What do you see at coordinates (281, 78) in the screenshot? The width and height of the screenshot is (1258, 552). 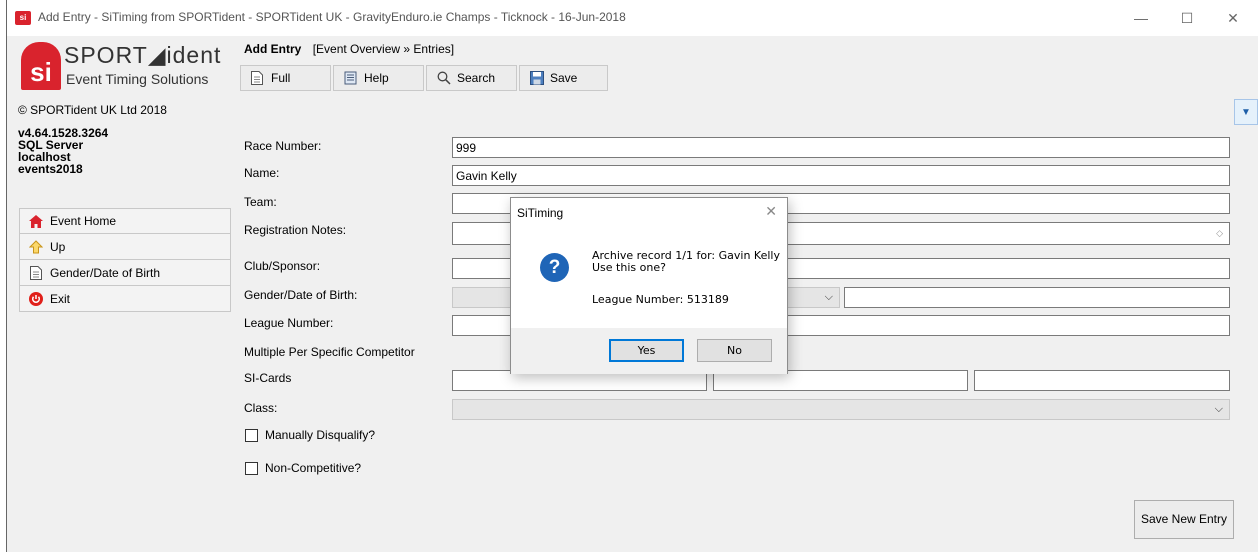 I see `full-label: Full` at bounding box center [281, 78].